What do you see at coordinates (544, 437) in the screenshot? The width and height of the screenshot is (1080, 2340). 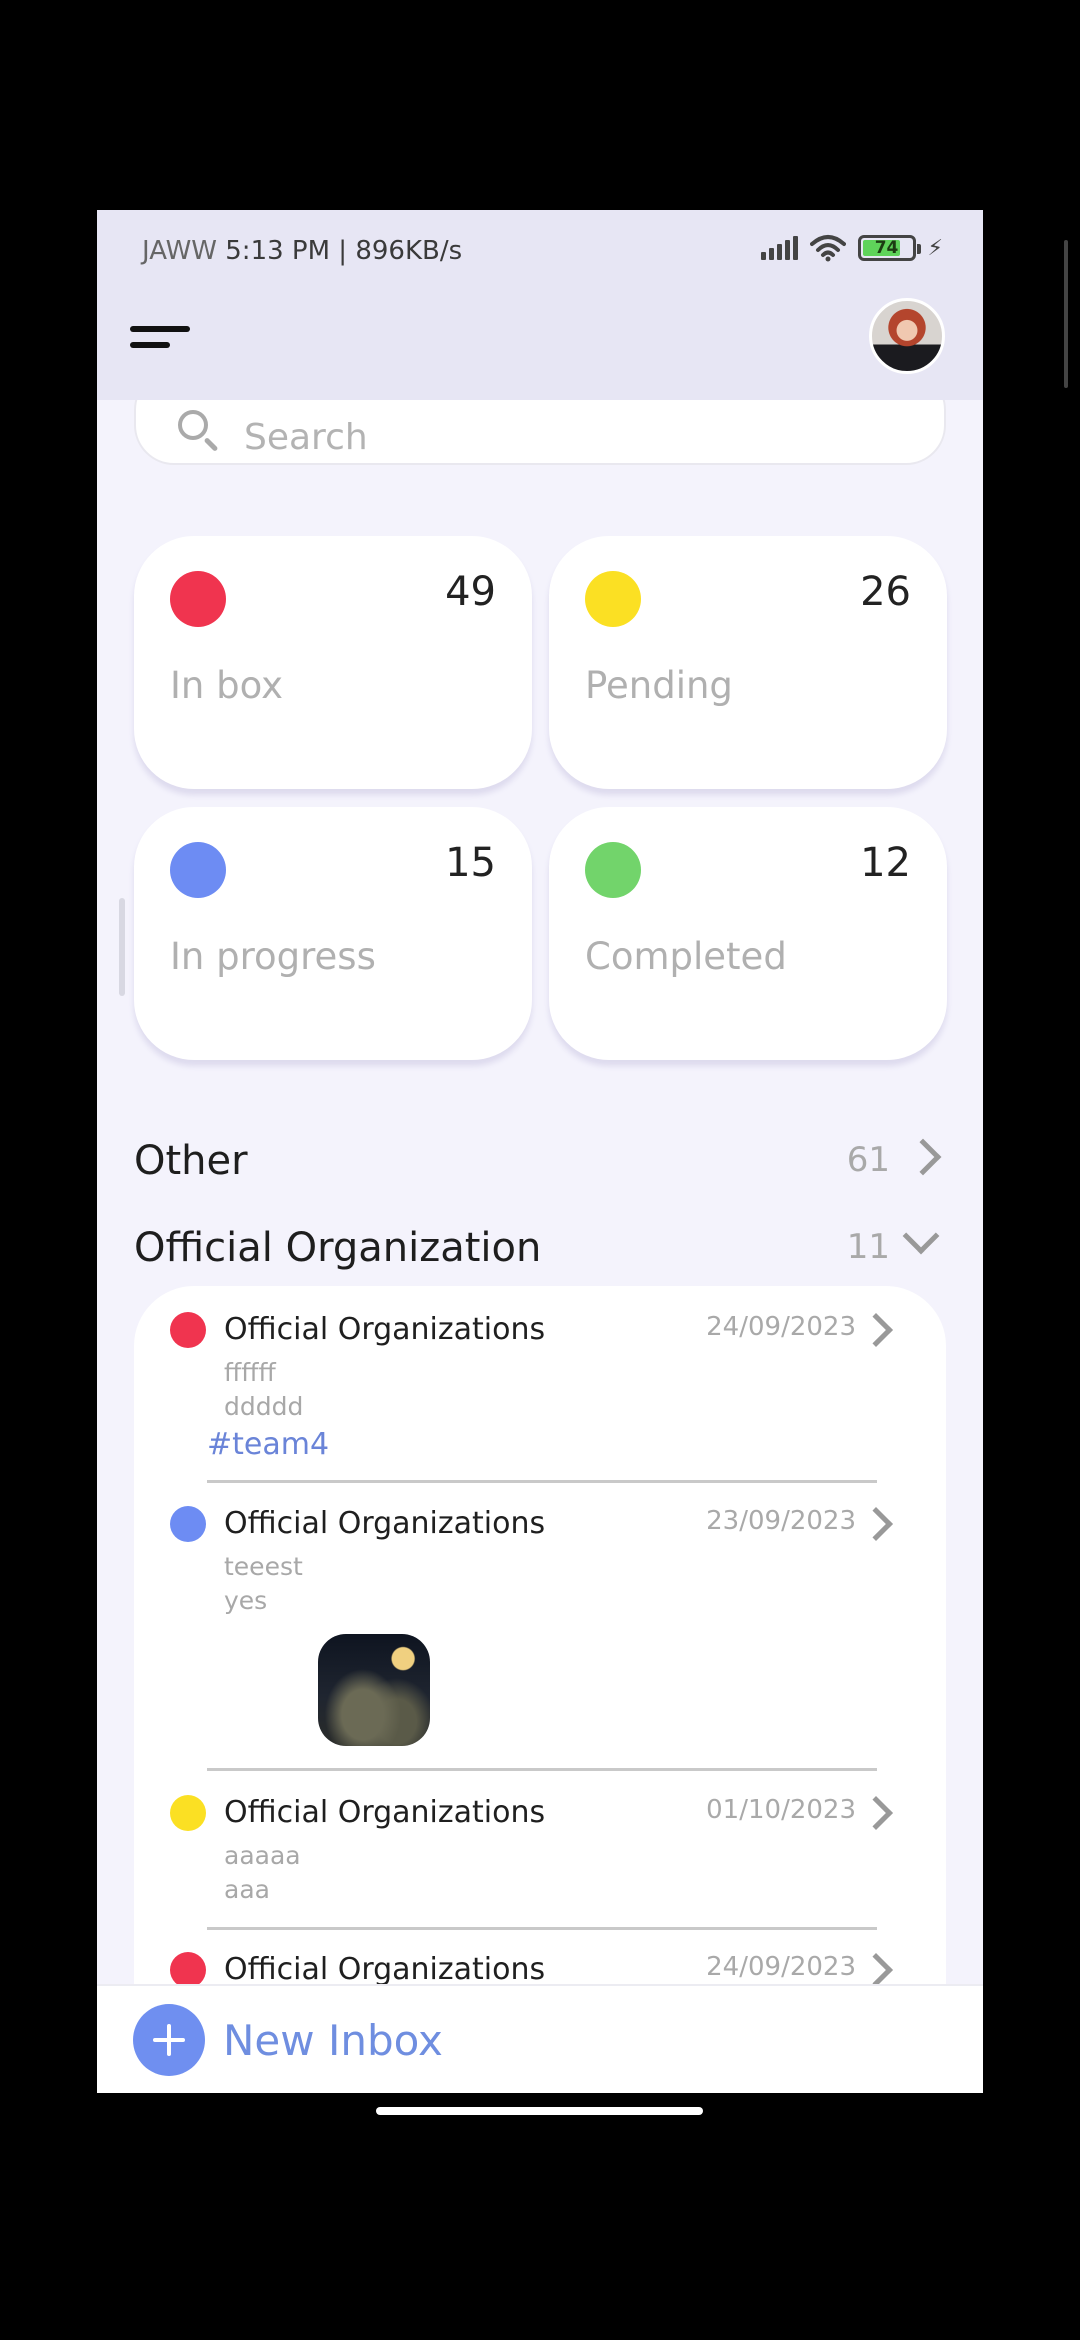 I see `search-input` at bounding box center [544, 437].